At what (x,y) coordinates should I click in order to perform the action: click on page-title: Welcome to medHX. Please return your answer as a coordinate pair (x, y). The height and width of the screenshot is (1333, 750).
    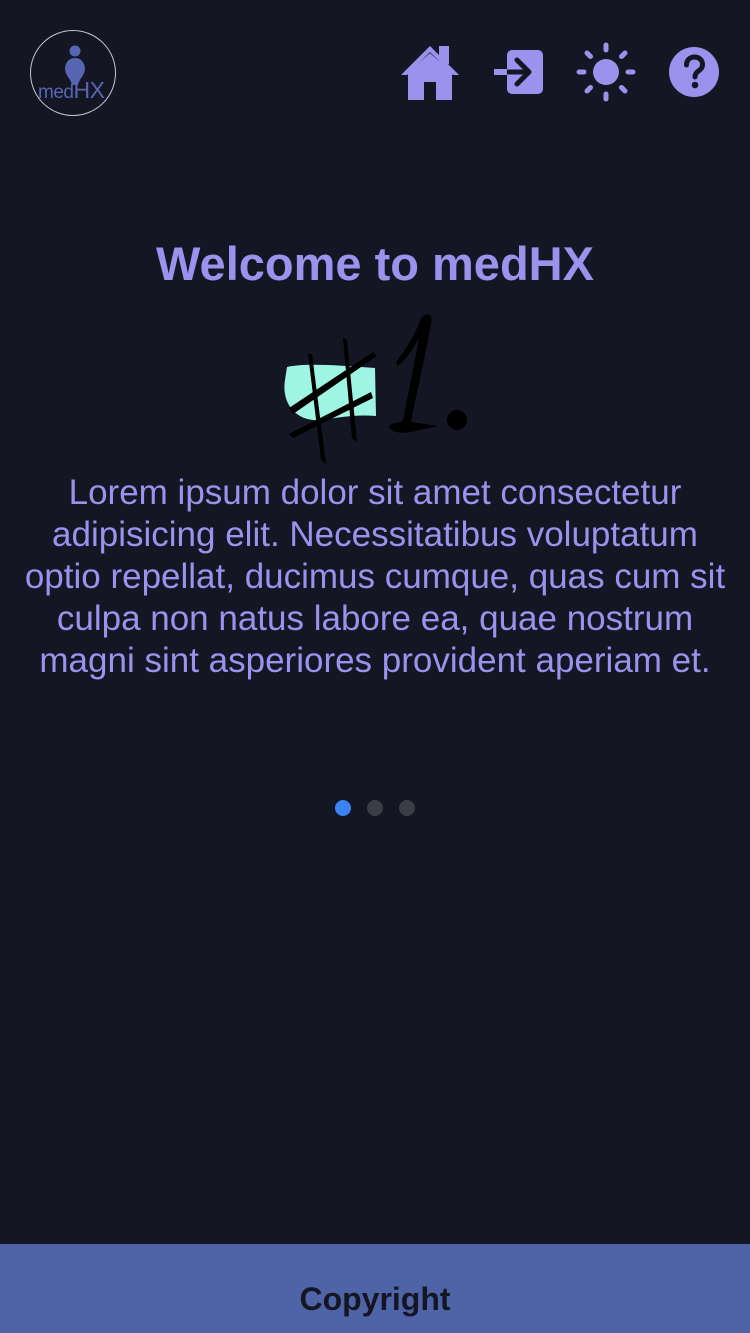
    Looking at the image, I should click on (375, 263).